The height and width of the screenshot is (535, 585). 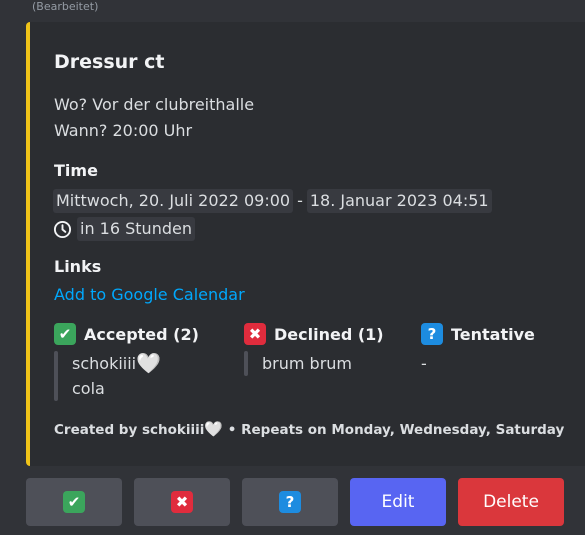 I want to click on user-name: schokiiii, so click(x=104, y=363).